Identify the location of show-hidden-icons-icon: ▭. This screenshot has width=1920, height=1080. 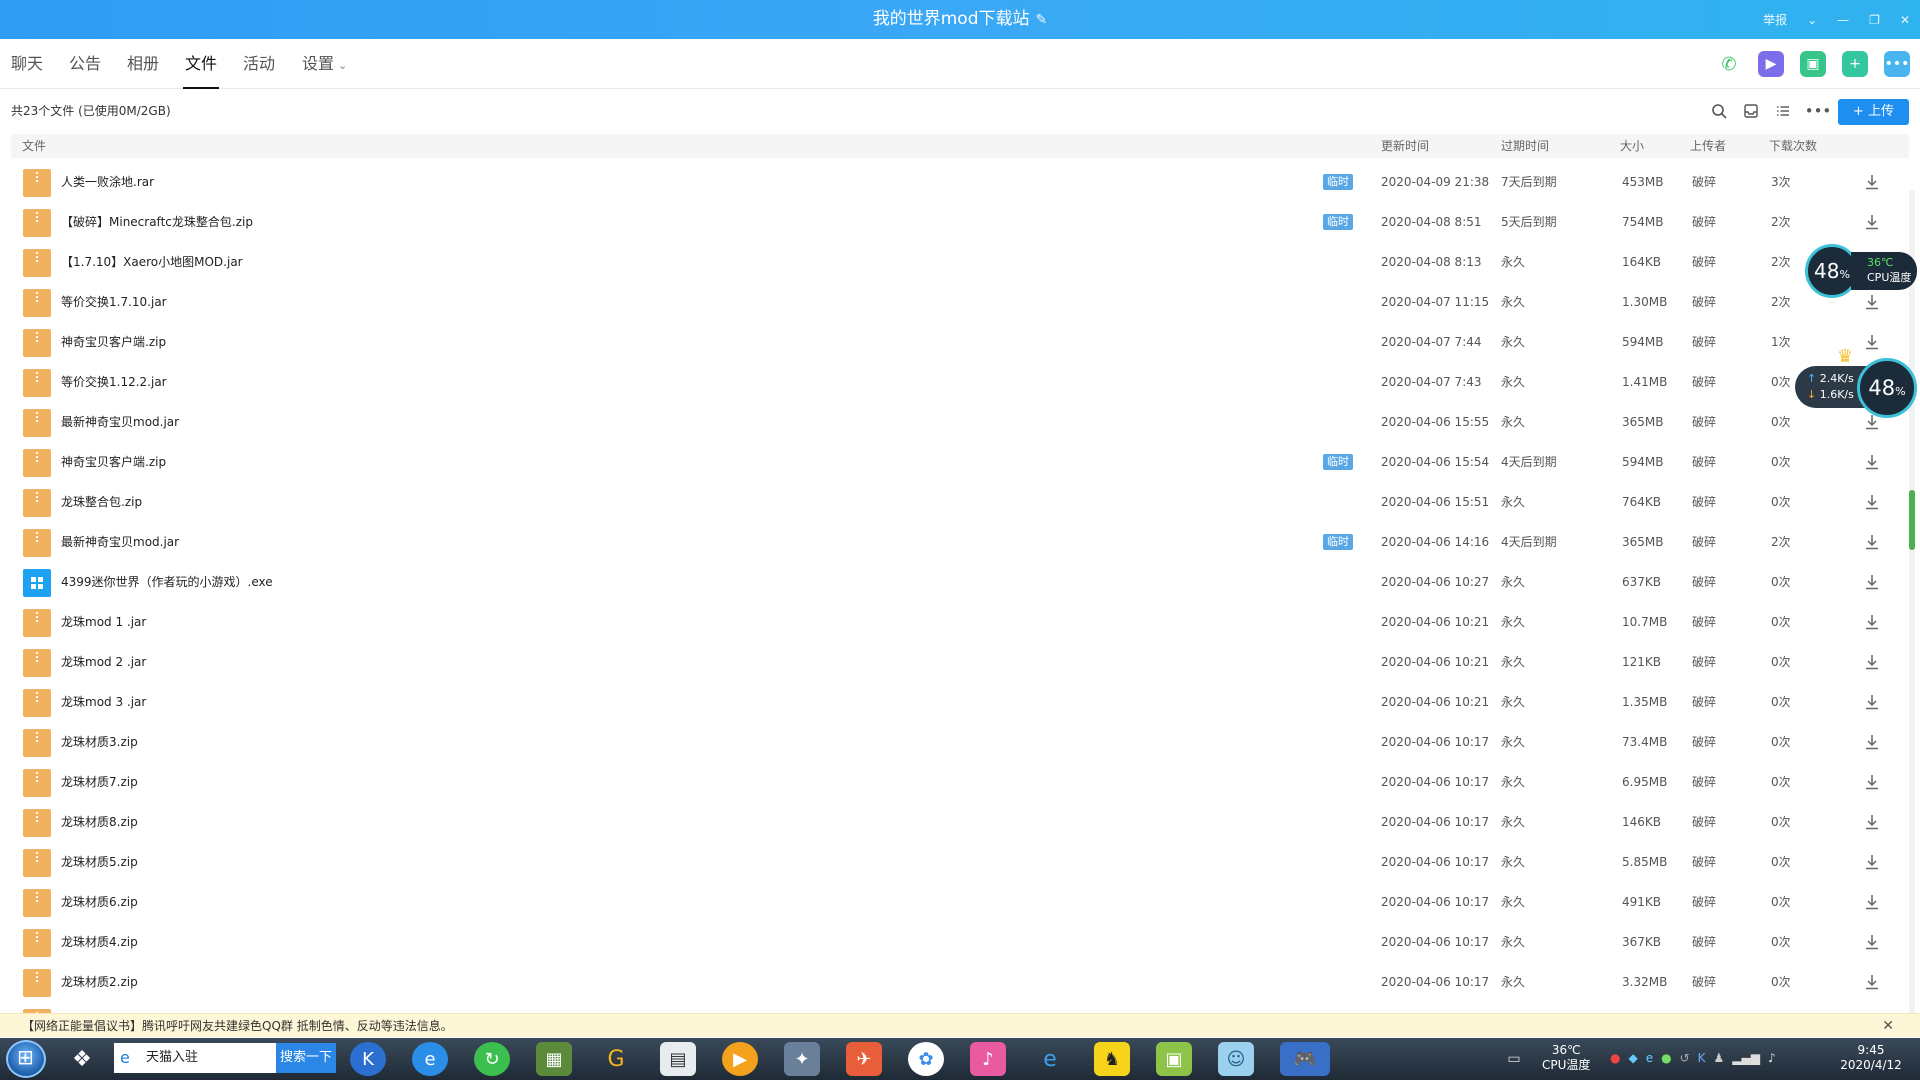
(1514, 1059).